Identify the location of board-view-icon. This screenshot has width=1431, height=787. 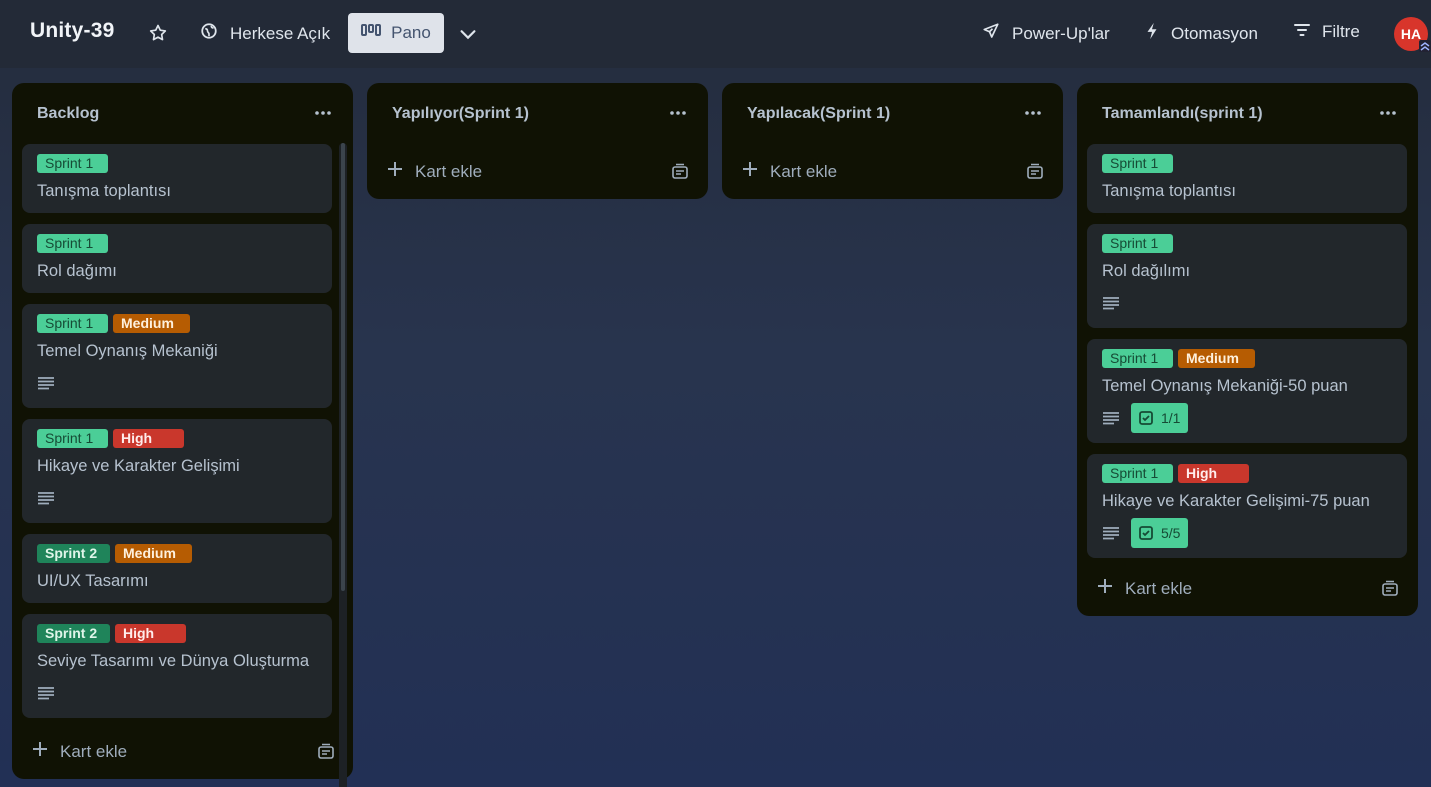
(371, 33).